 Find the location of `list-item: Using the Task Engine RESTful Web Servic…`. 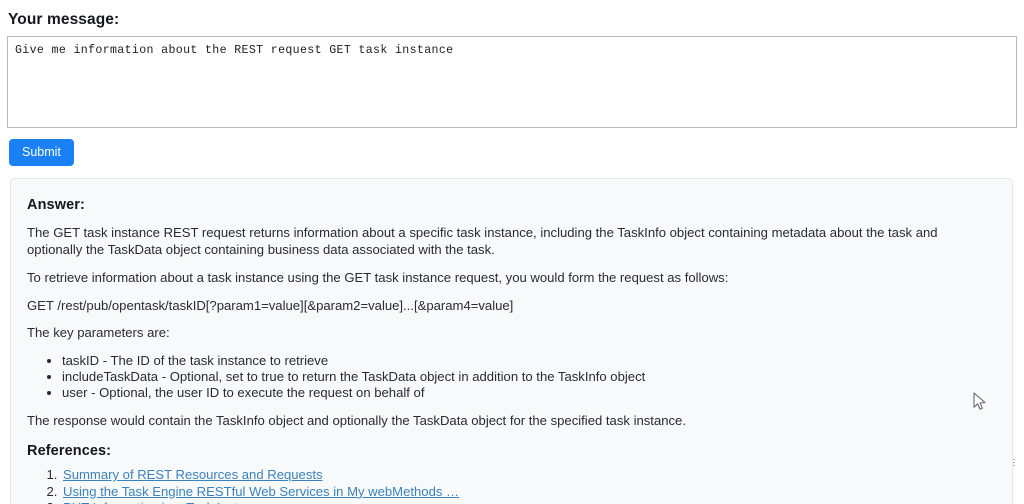

list-item: Using the Task Engine RESTful Web Servic… is located at coordinates (528, 492).